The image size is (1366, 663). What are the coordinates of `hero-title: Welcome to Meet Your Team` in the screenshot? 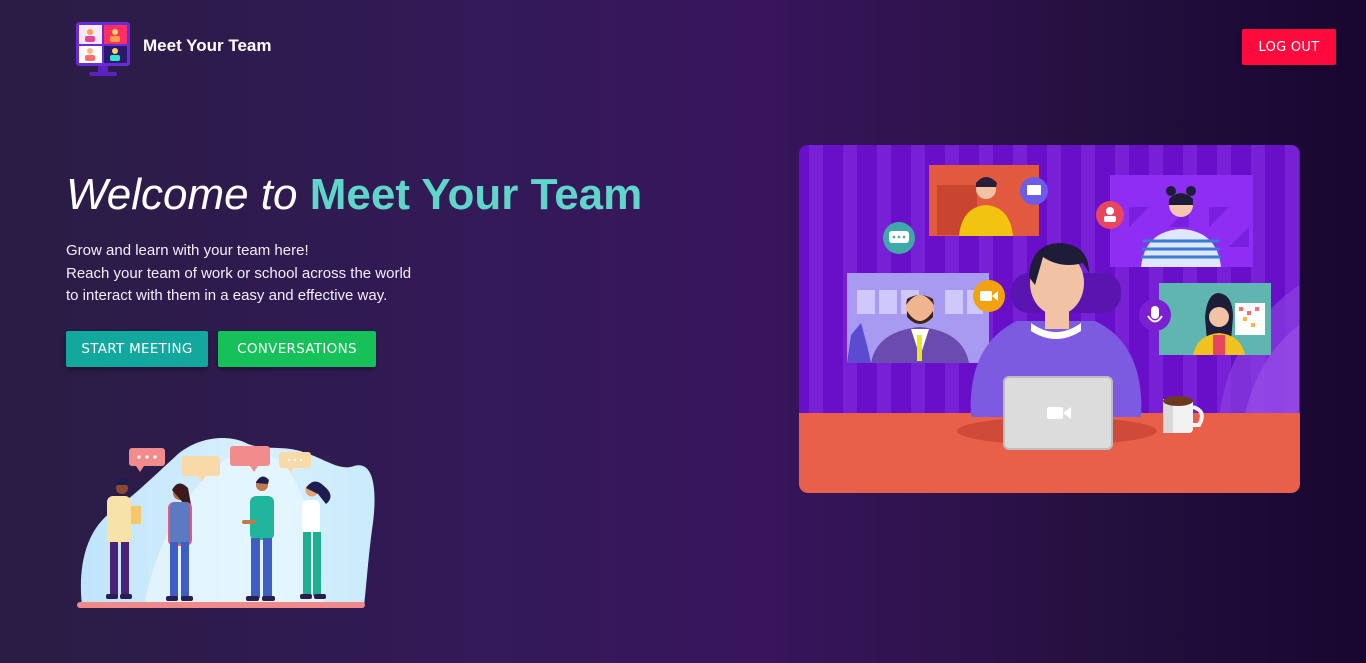 It's located at (354, 195).